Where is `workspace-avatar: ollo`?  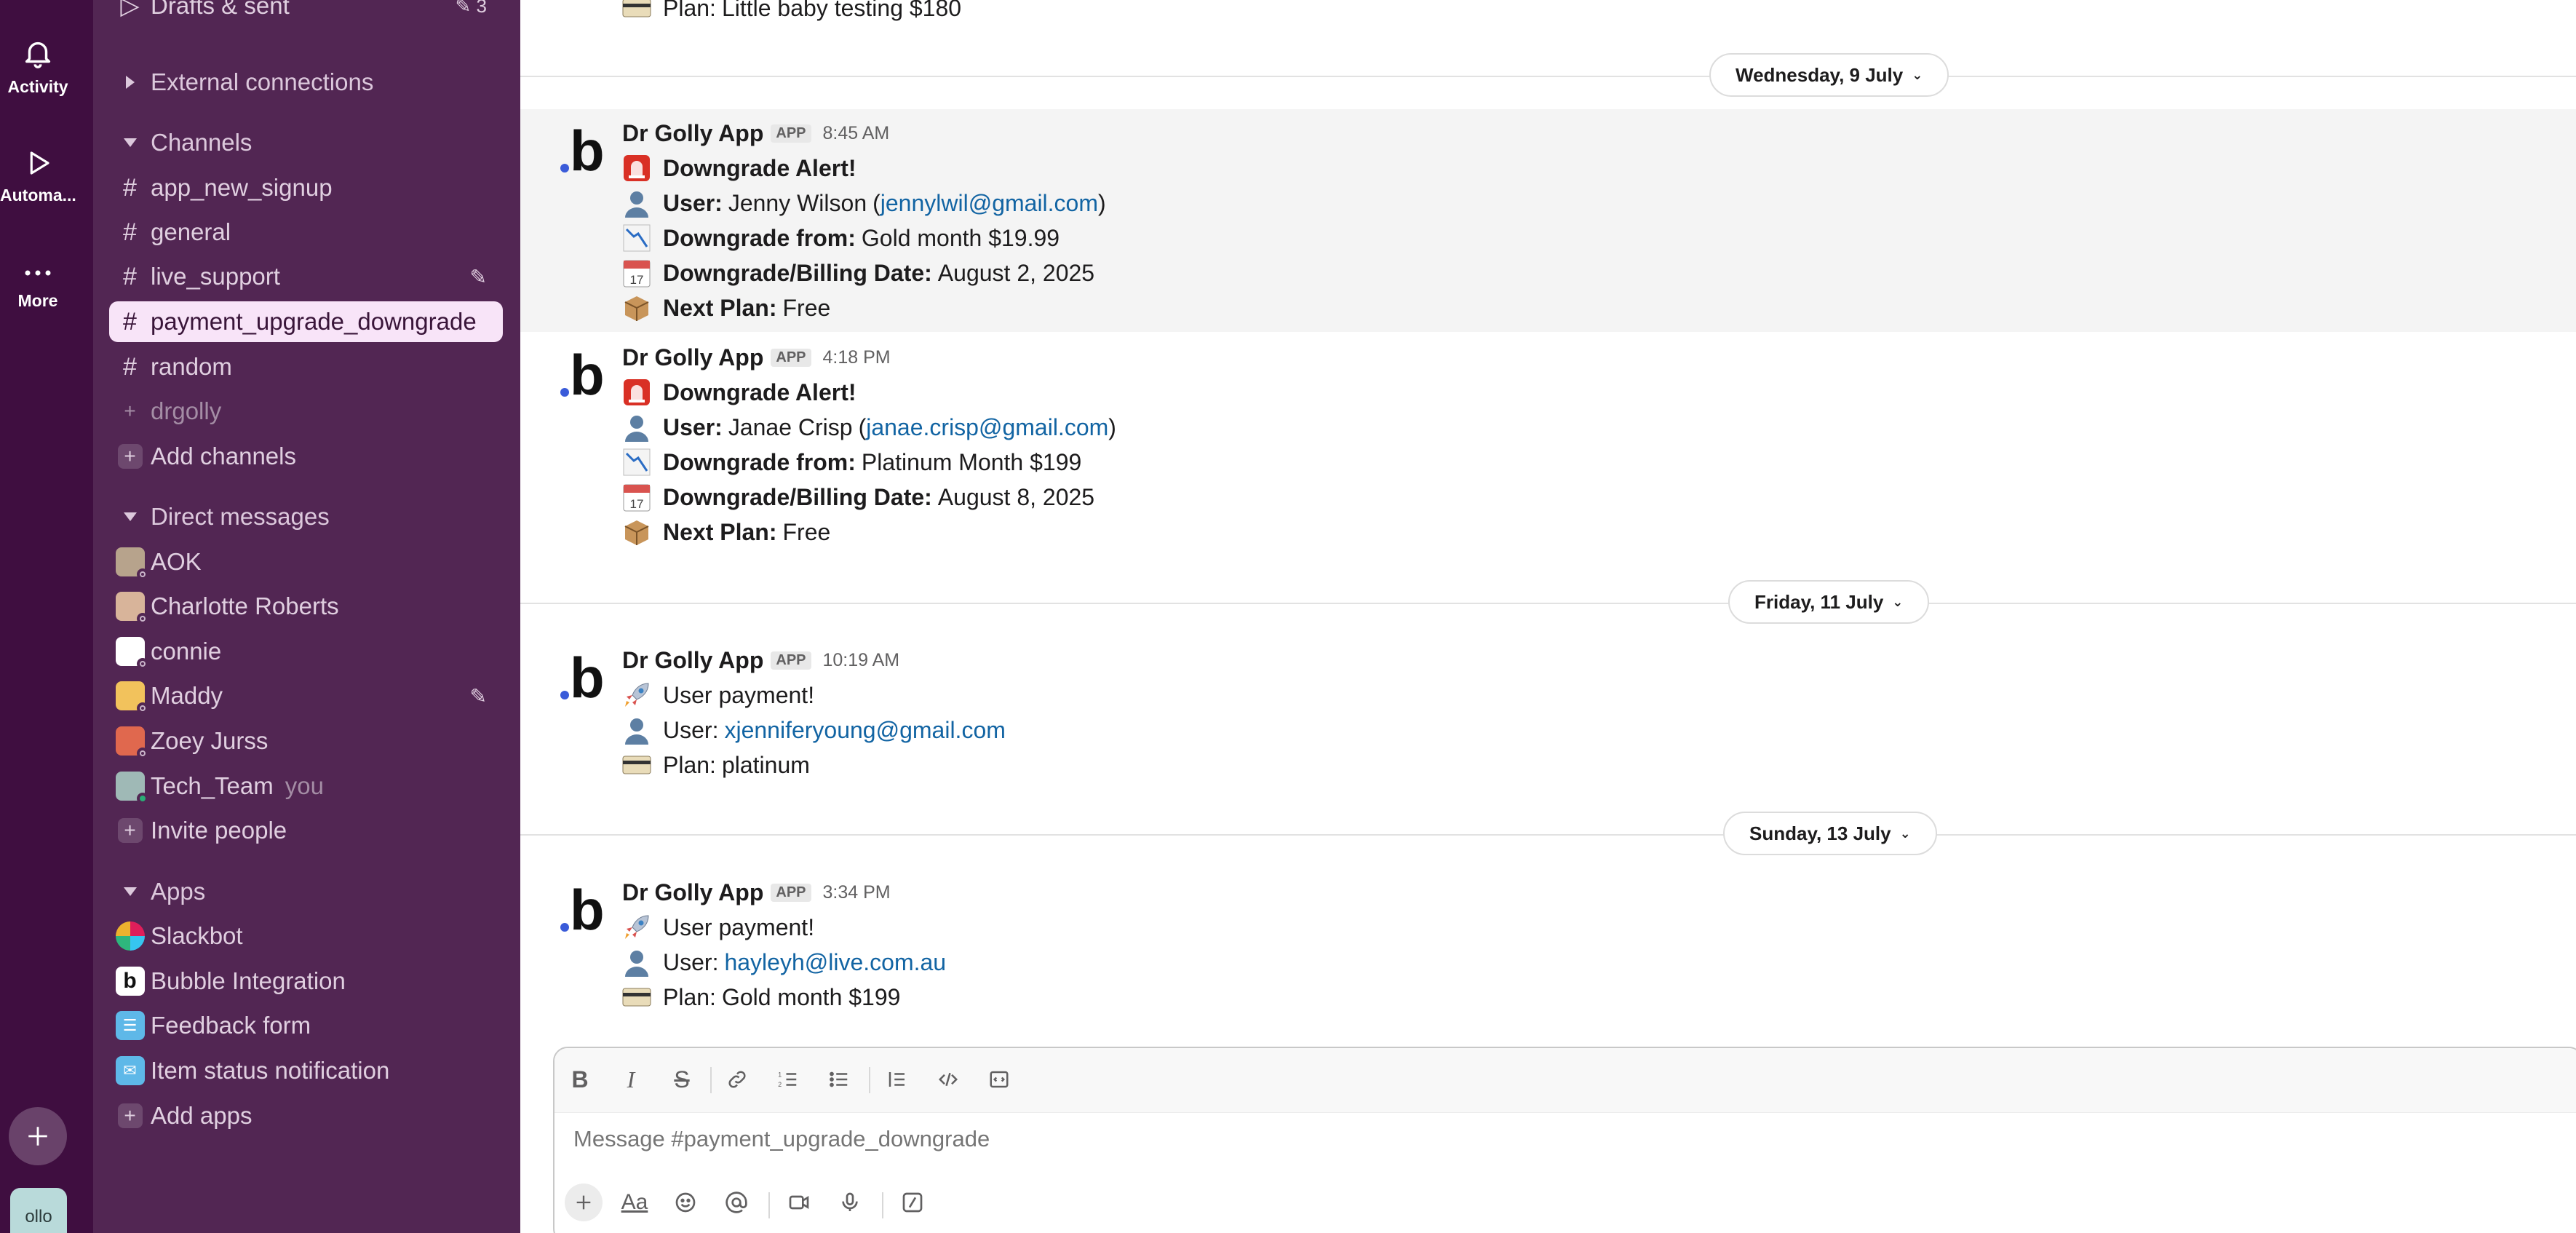
workspace-avatar: ollo is located at coordinates (38, 1210).